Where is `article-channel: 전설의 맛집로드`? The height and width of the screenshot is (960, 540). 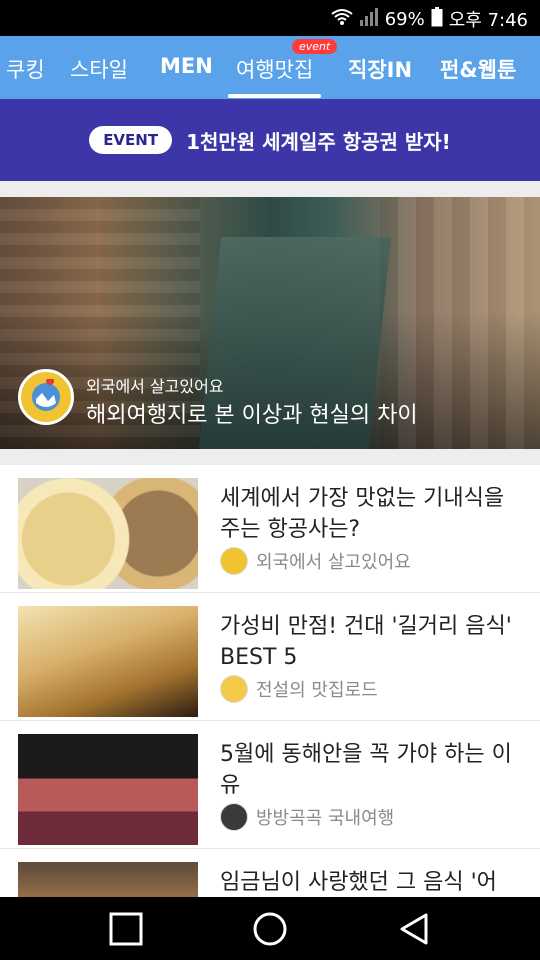 article-channel: 전설의 맛집로드 is located at coordinates (317, 690).